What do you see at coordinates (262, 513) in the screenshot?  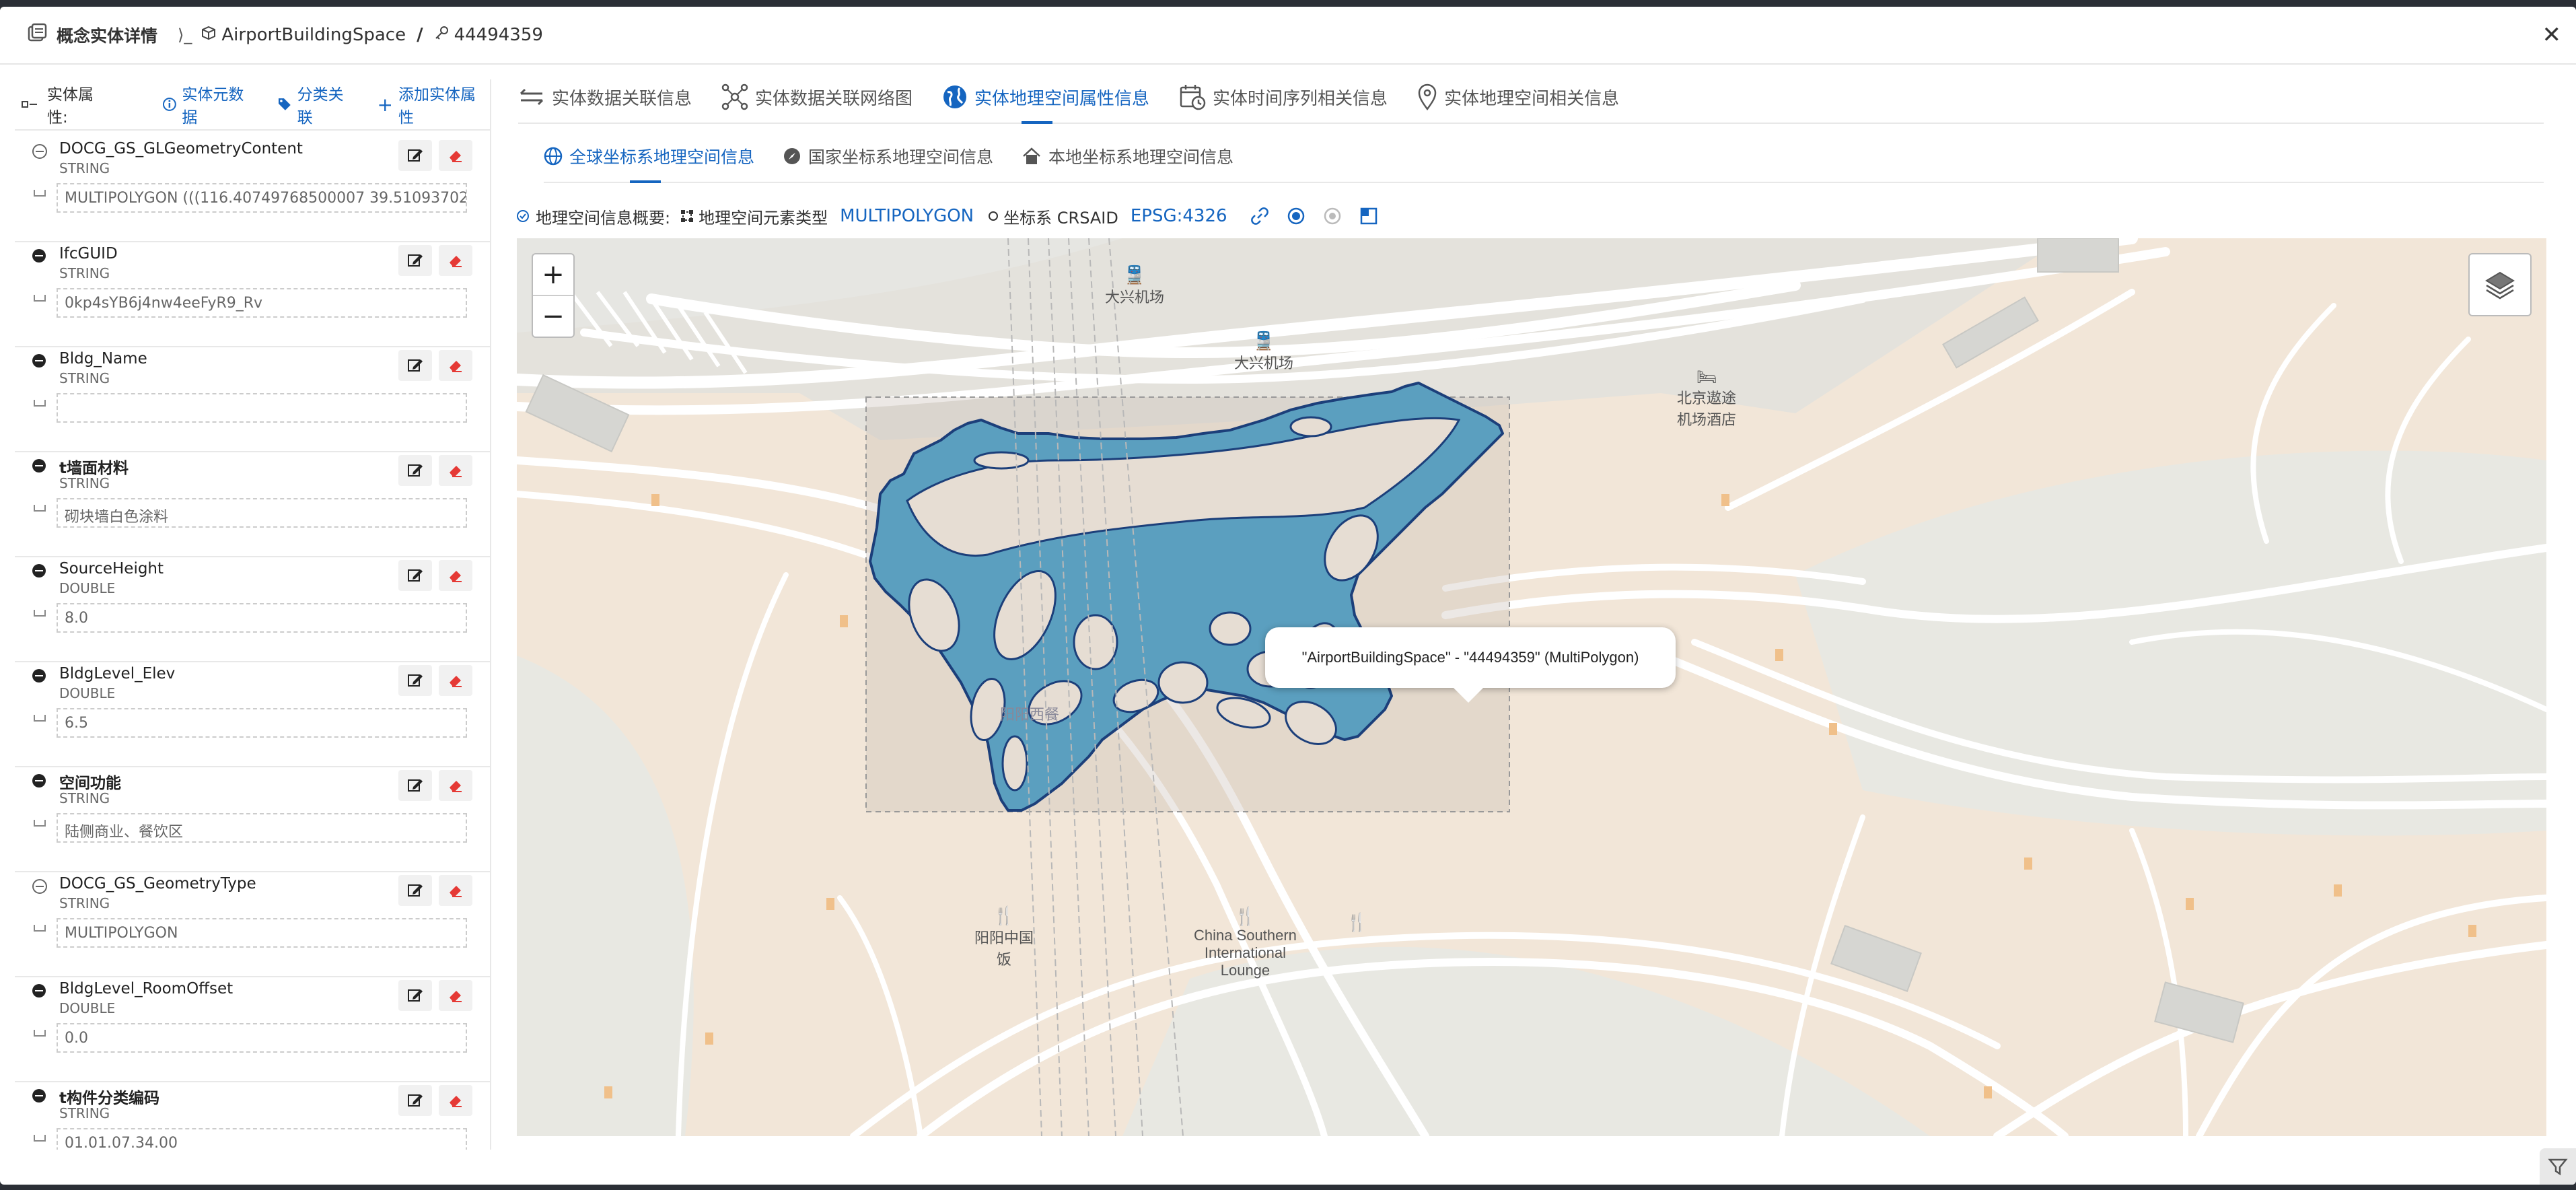 I see `attribute-value: 砌块墙白色涂料` at bounding box center [262, 513].